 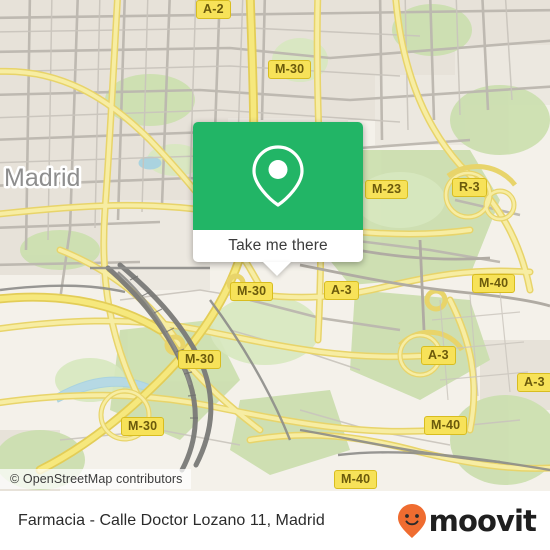 I want to click on map-pin-icon, so click(x=278, y=176).